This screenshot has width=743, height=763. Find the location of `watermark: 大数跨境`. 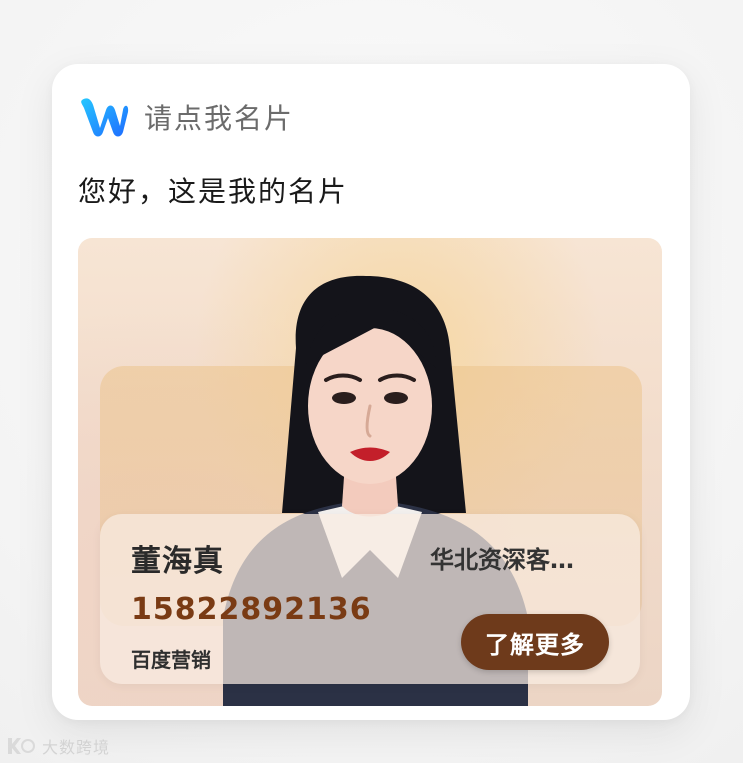

watermark: 大数跨境 is located at coordinates (58, 746).